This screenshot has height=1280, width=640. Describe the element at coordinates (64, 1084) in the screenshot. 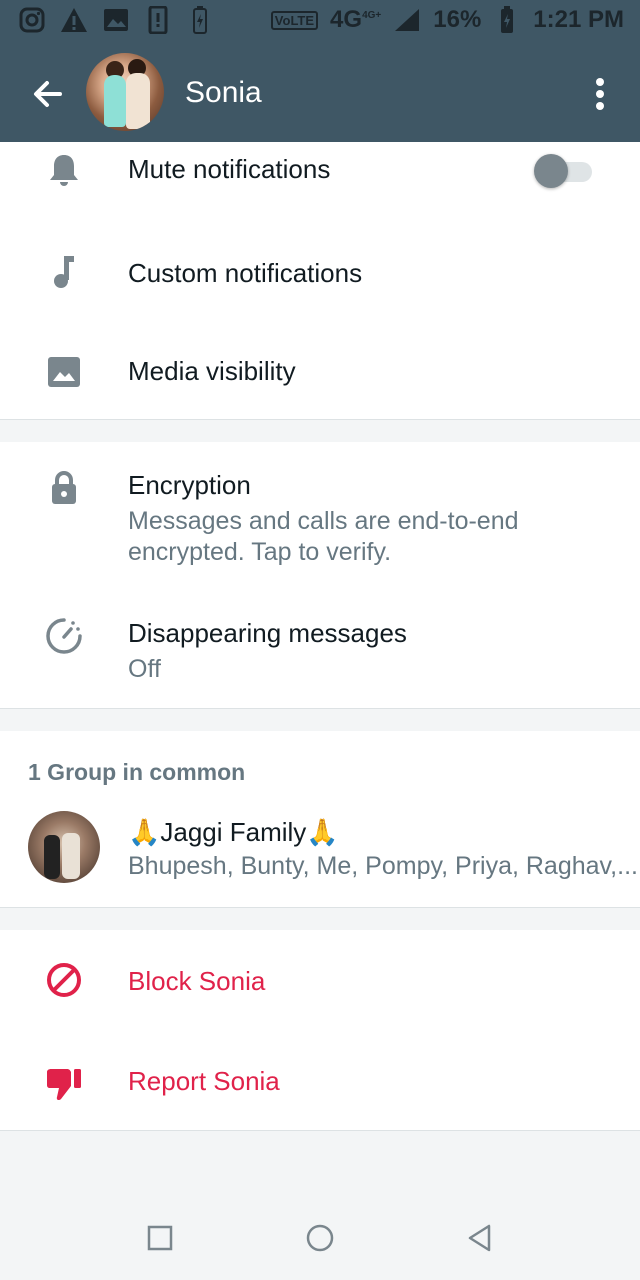

I see `thumbs-down-icon` at that location.